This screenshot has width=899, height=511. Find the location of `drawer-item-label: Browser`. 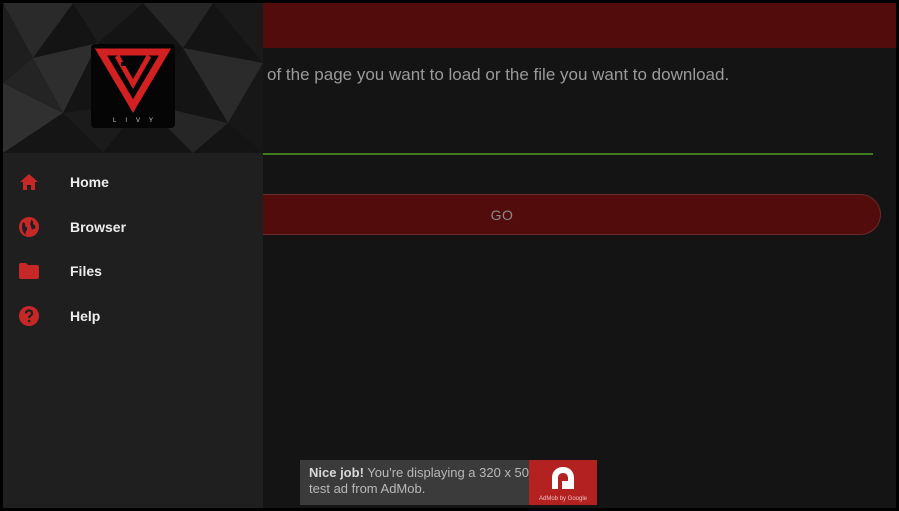

drawer-item-label: Browser is located at coordinates (98, 226).